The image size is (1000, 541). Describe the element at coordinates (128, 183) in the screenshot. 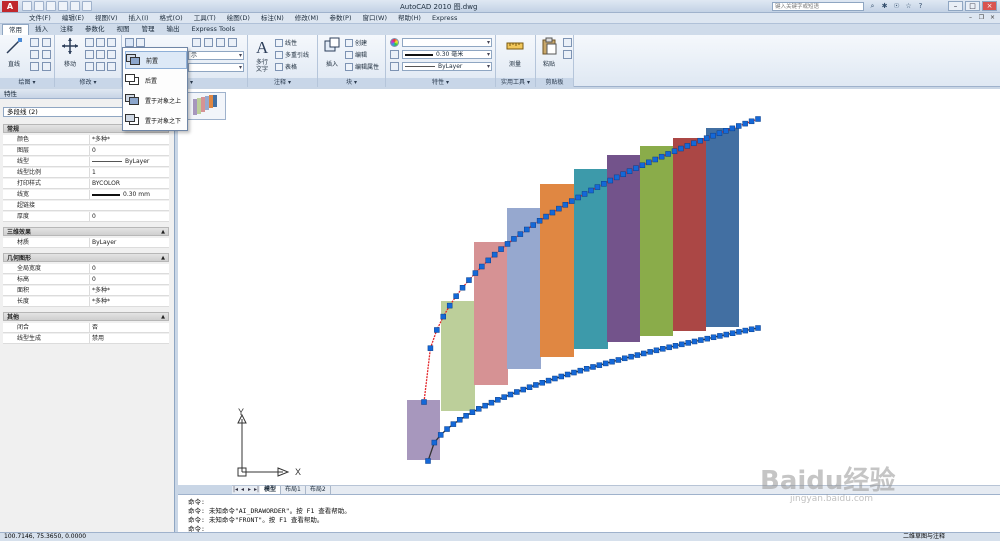

I see `property-value: BYCOLOR` at that location.